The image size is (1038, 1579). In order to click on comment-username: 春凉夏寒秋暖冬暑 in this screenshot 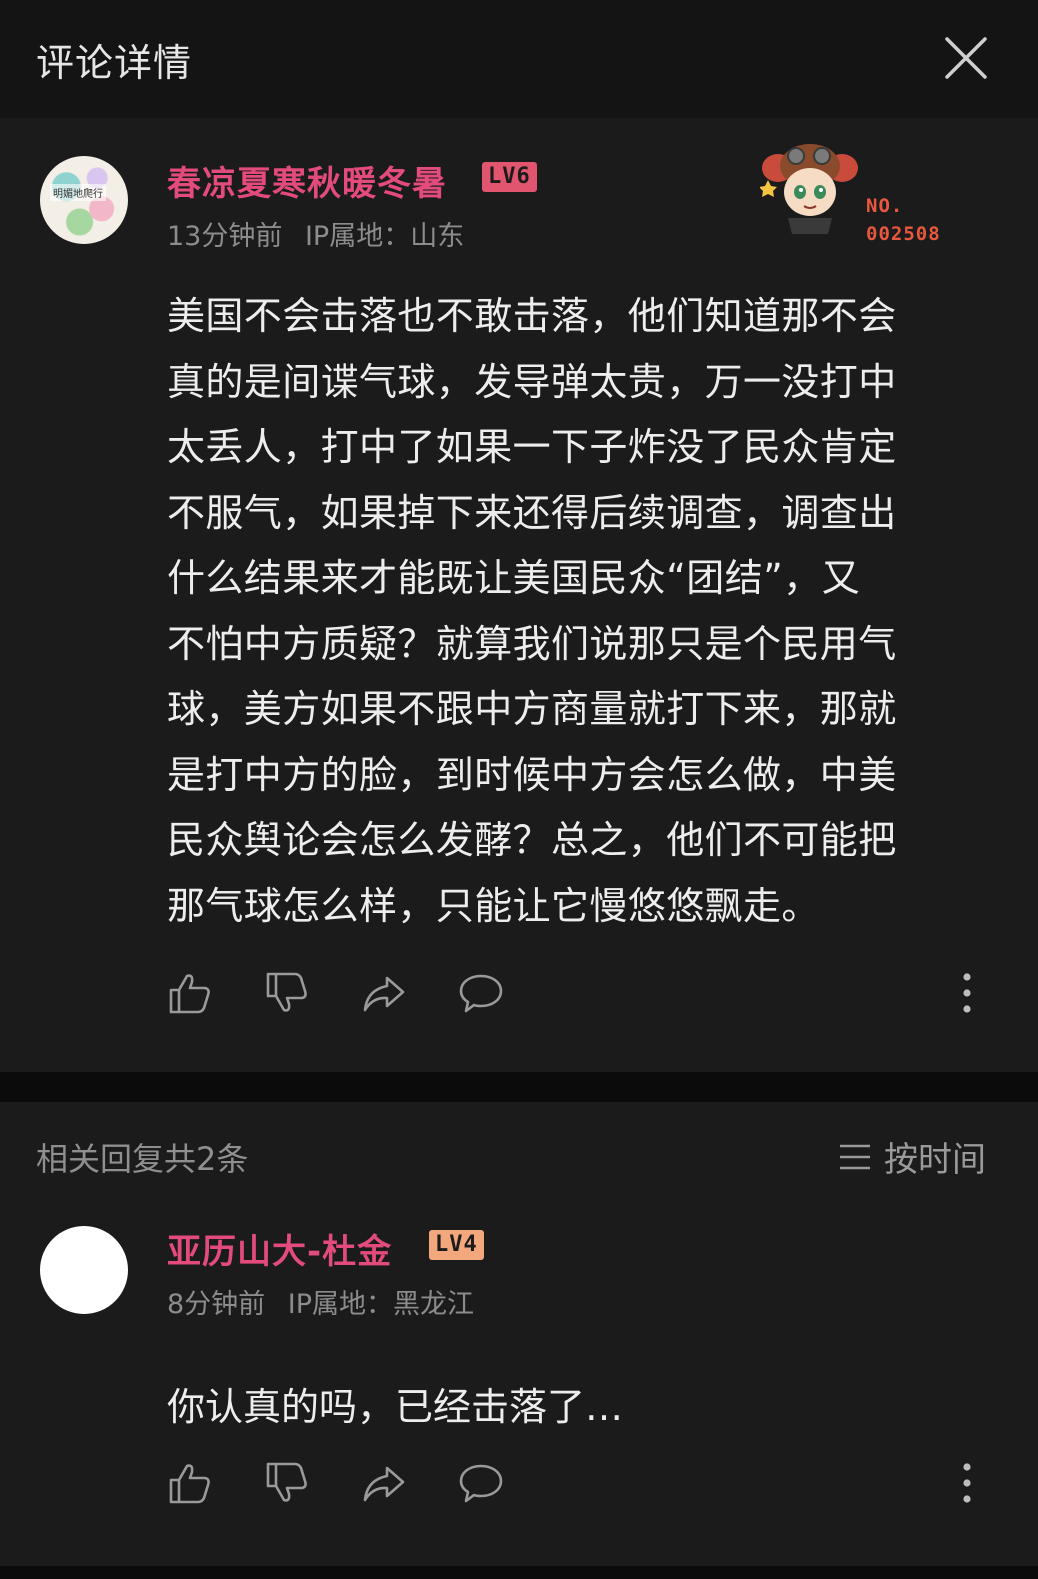, I will do `click(307, 180)`.